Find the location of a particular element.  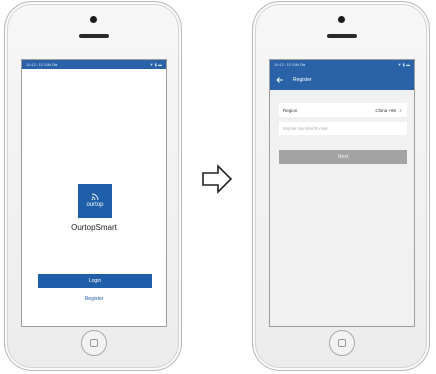

account-input is located at coordinates (343, 128).